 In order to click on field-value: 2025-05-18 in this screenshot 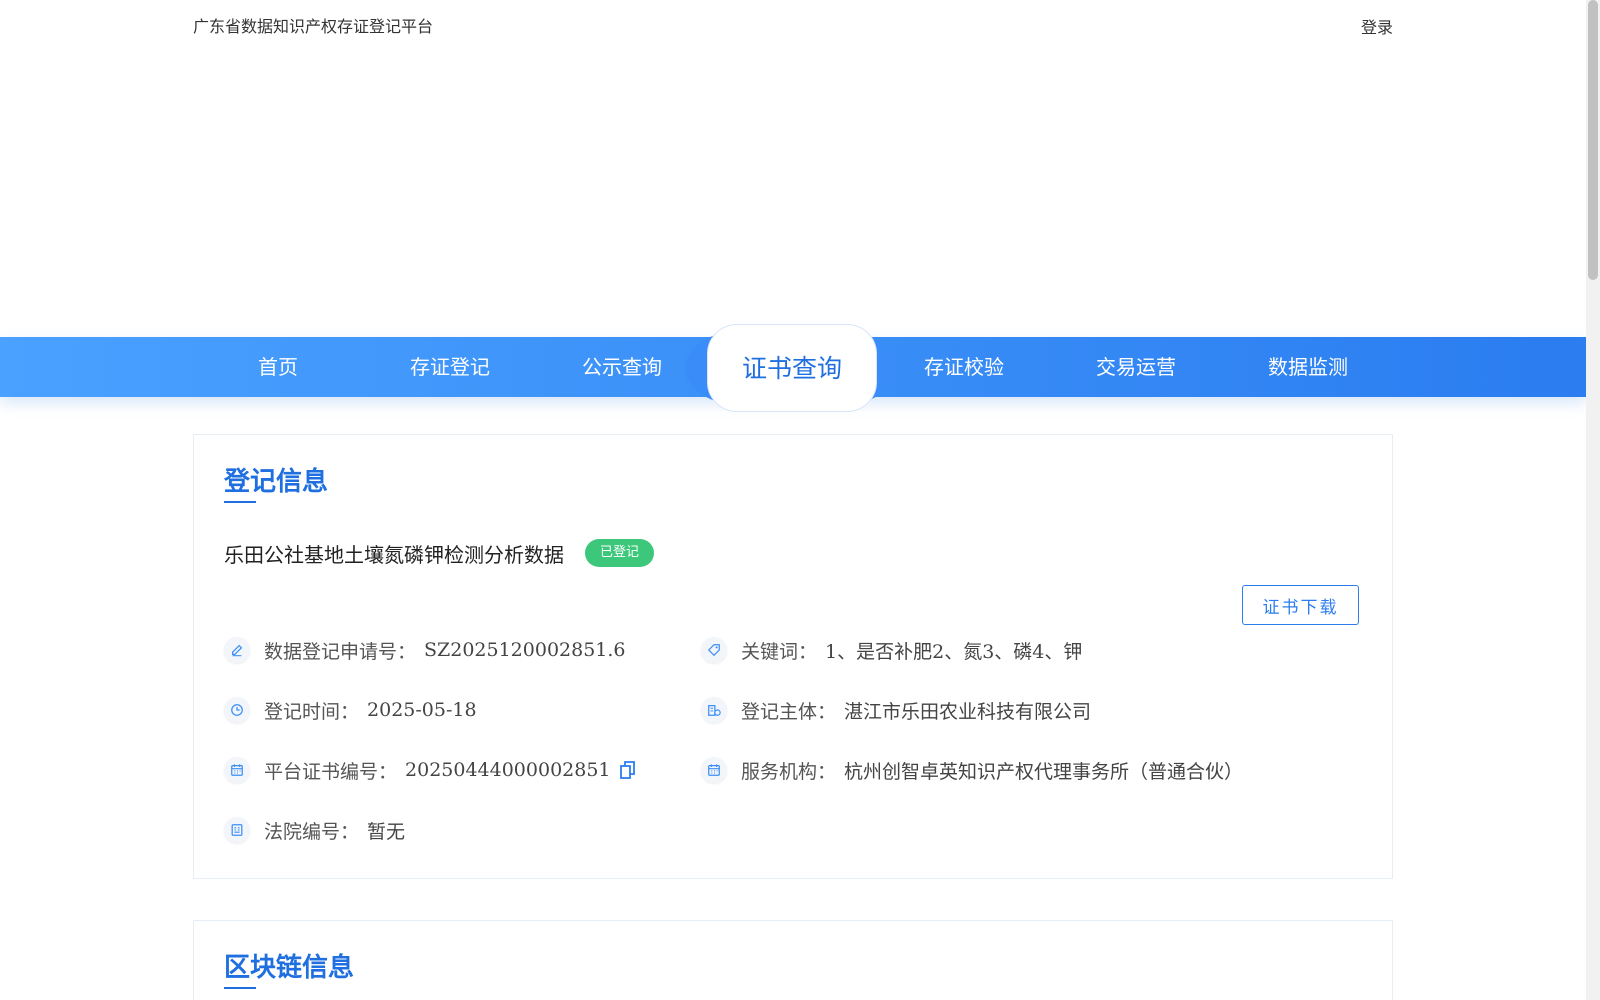, I will do `click(422, 710)`.